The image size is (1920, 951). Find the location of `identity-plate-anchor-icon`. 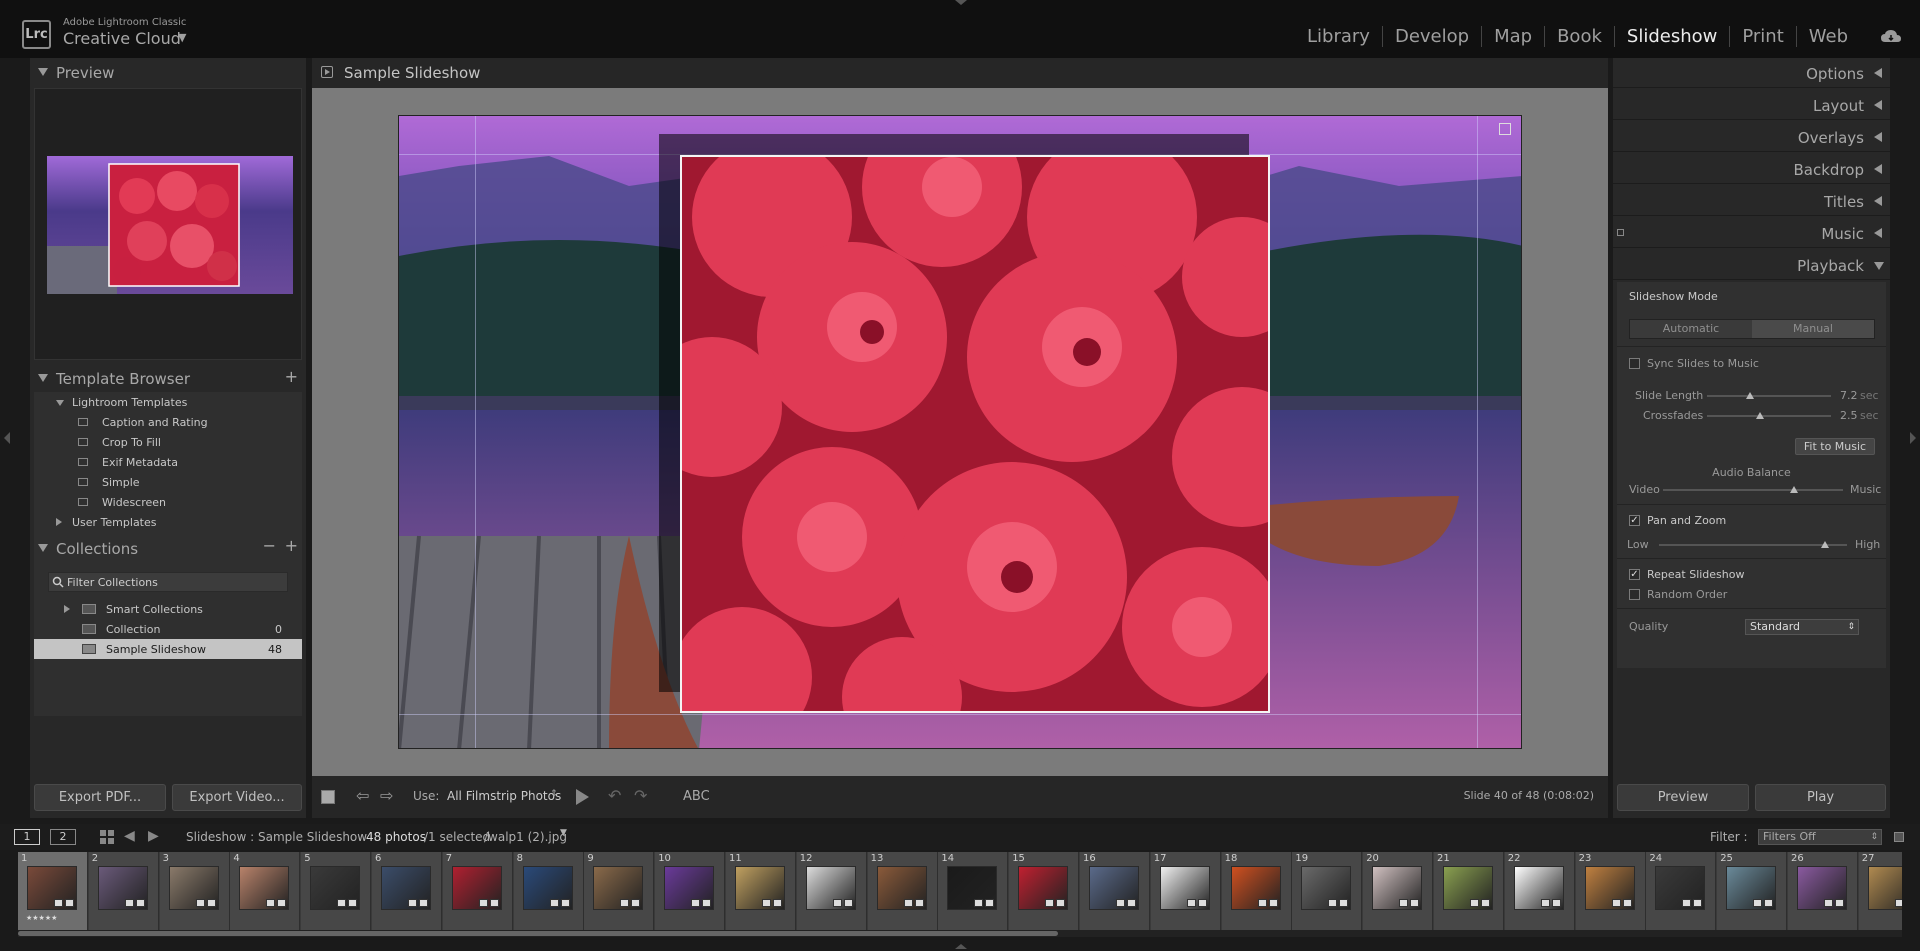

identity-plate-anchor-icon is located at coordinates (1505, 129).